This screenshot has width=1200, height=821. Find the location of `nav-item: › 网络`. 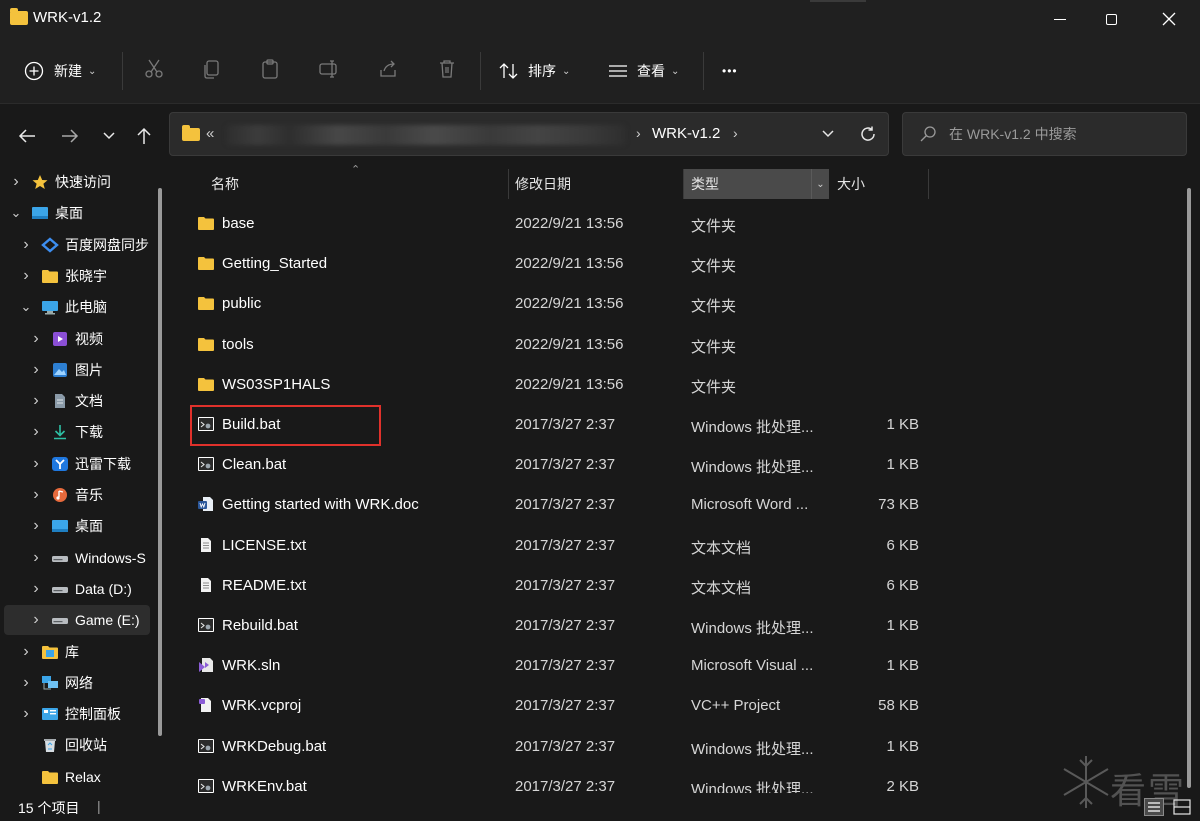

nav-item: › 网络 is located at coordinates (77, 683).